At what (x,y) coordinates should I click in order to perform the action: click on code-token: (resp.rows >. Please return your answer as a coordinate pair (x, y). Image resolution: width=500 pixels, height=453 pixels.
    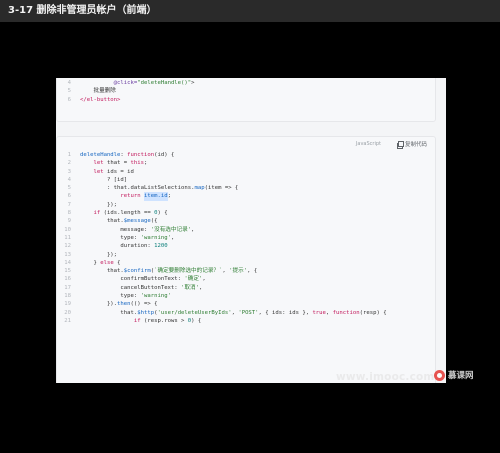
    Looking at the image, I should click on (164, 320).